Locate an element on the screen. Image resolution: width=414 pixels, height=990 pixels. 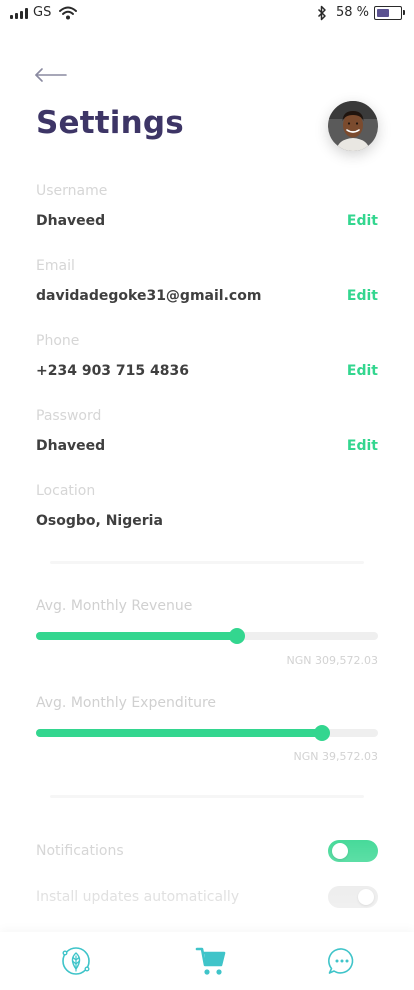
bluetooth-icon is located at coordinates (321, 13).